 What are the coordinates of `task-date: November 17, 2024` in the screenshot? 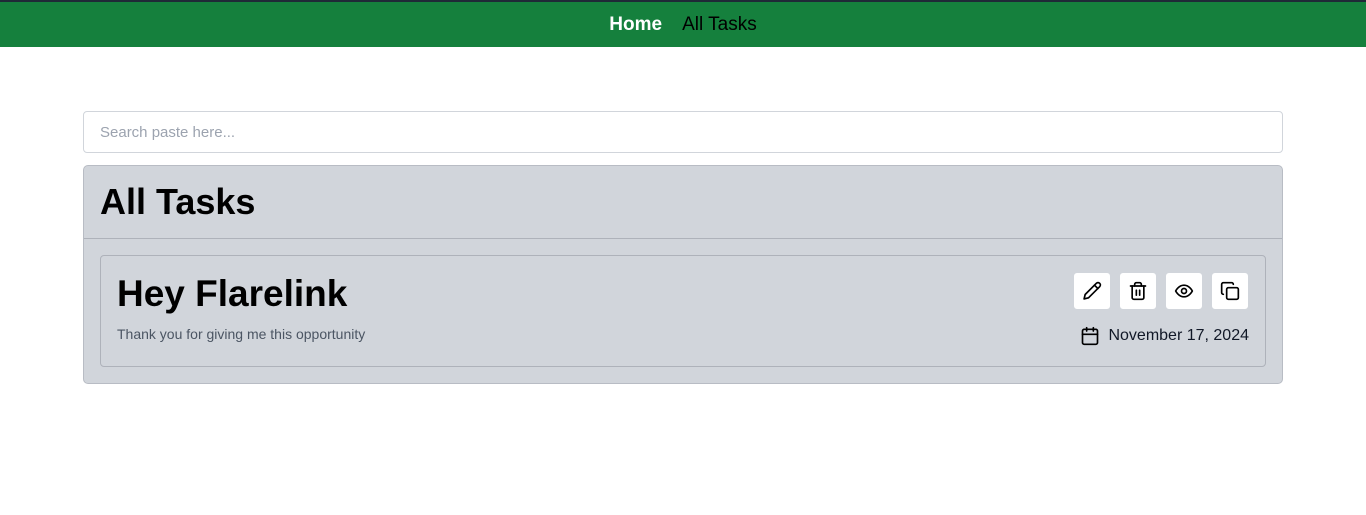 It's located at (1164, 336).